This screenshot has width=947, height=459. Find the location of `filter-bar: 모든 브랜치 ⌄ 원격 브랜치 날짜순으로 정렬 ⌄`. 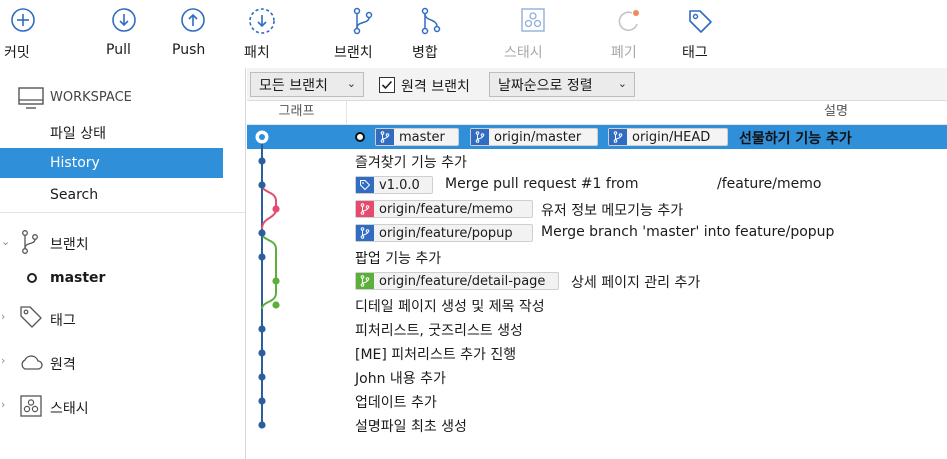

filter-bar: 모든 브랜치 ⌄ 원격 브랜치 날짜순으로 정렬 ⌄ is located at coordinates (597, 84).